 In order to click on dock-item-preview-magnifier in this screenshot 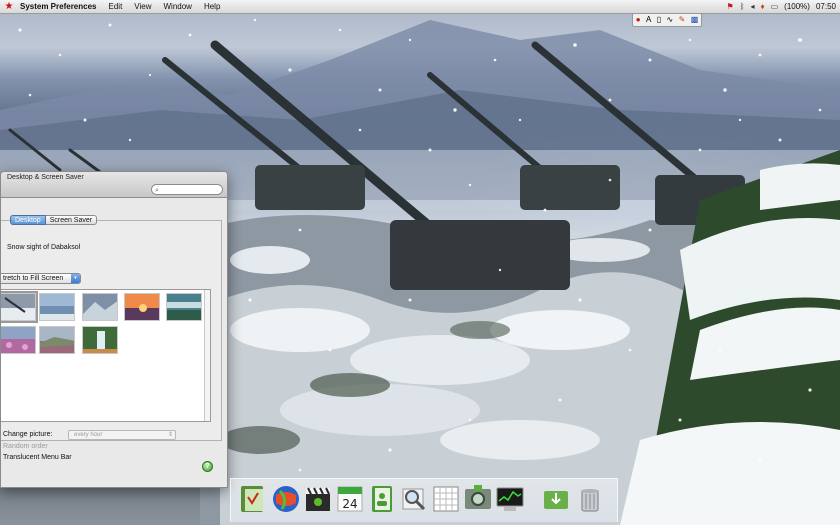, I will do `click(414, 499)`.